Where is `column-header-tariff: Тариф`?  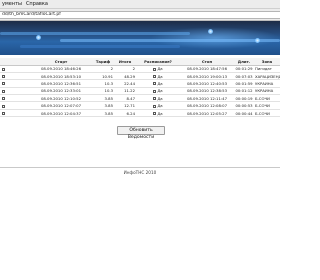 column-header-tariff: Тариф is located at coordinates (103, 62).